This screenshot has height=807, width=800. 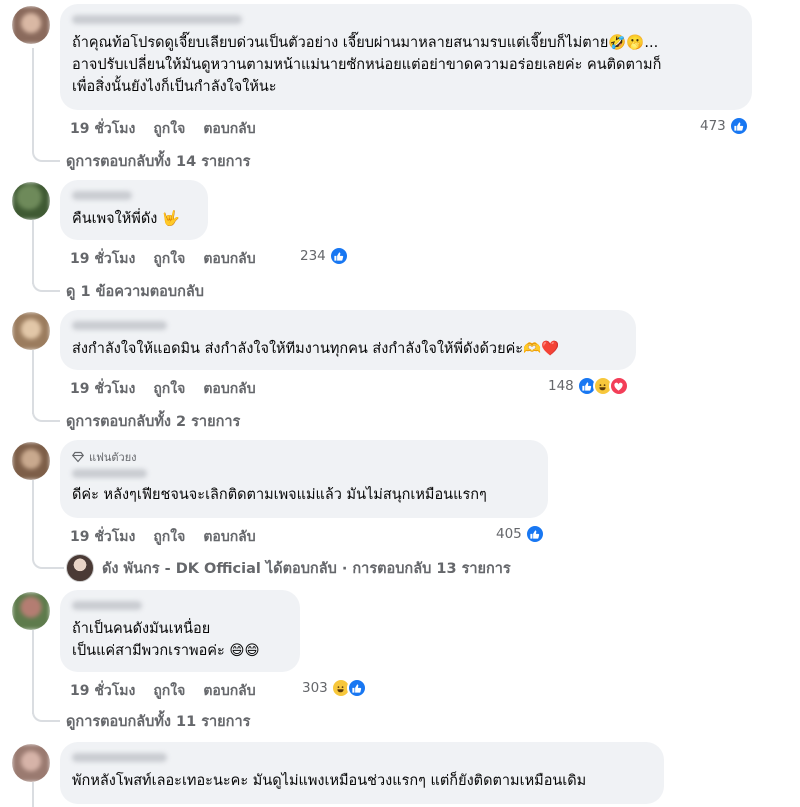 I want to click on reaction-summary: 473, so click(x=724, y=126).